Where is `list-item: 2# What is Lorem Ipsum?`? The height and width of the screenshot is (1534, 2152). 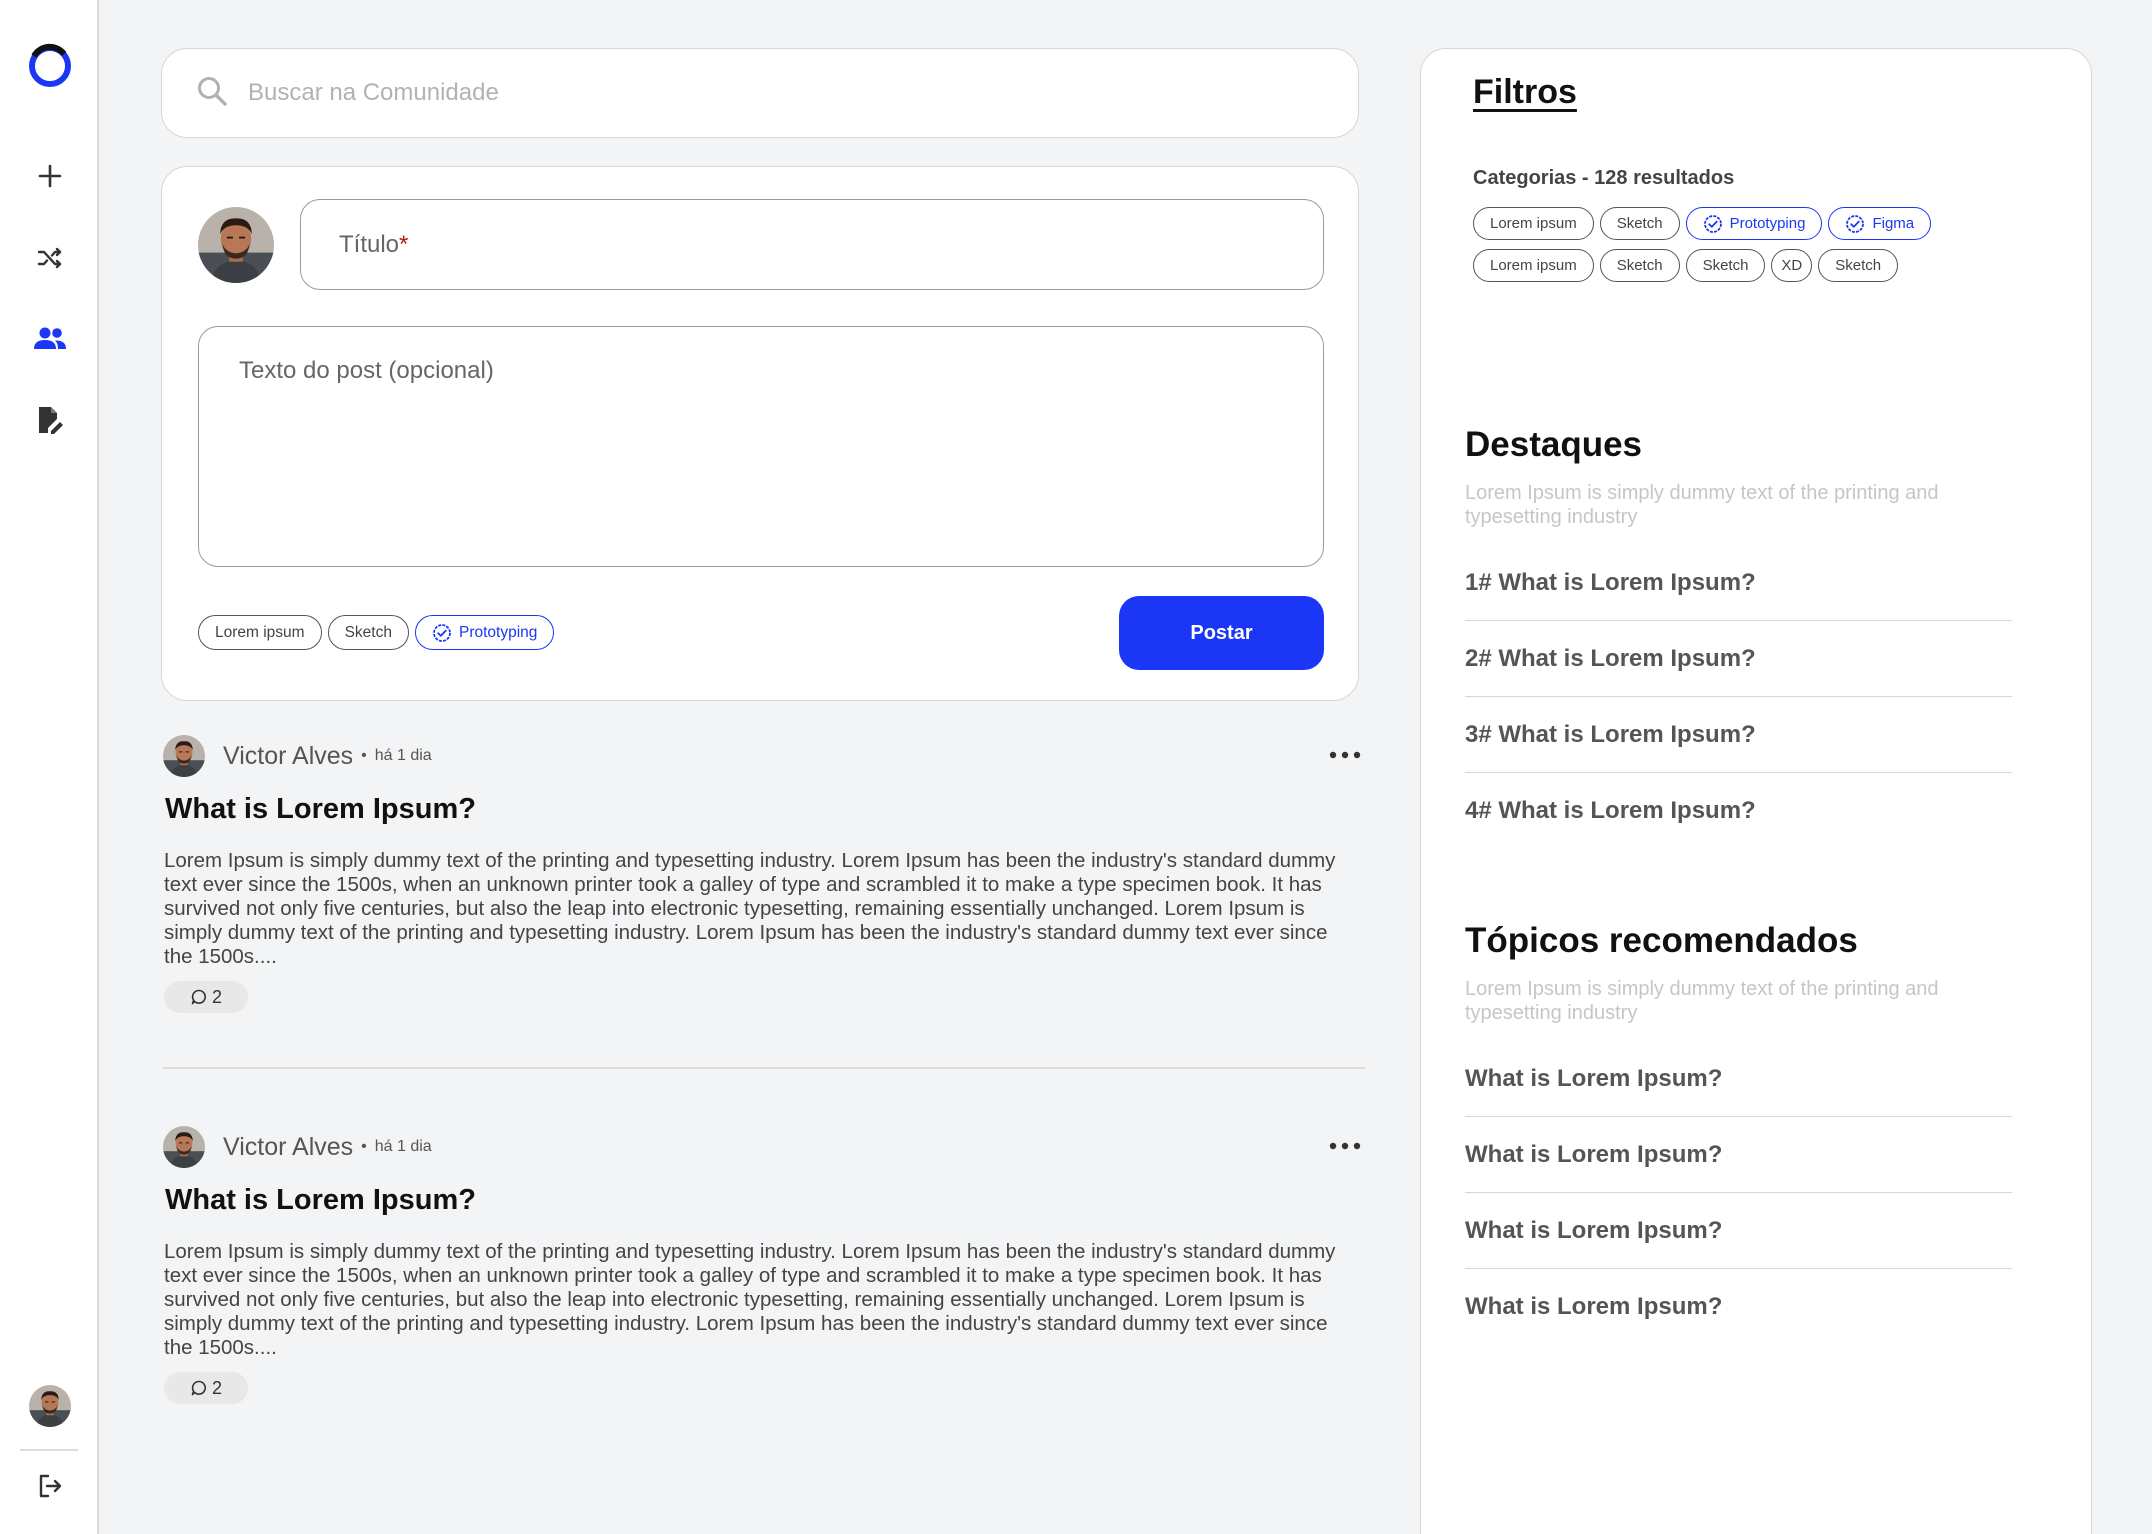
list-item: 2# What is Lorem Ipsum? is located at coordinates (1738, 659).